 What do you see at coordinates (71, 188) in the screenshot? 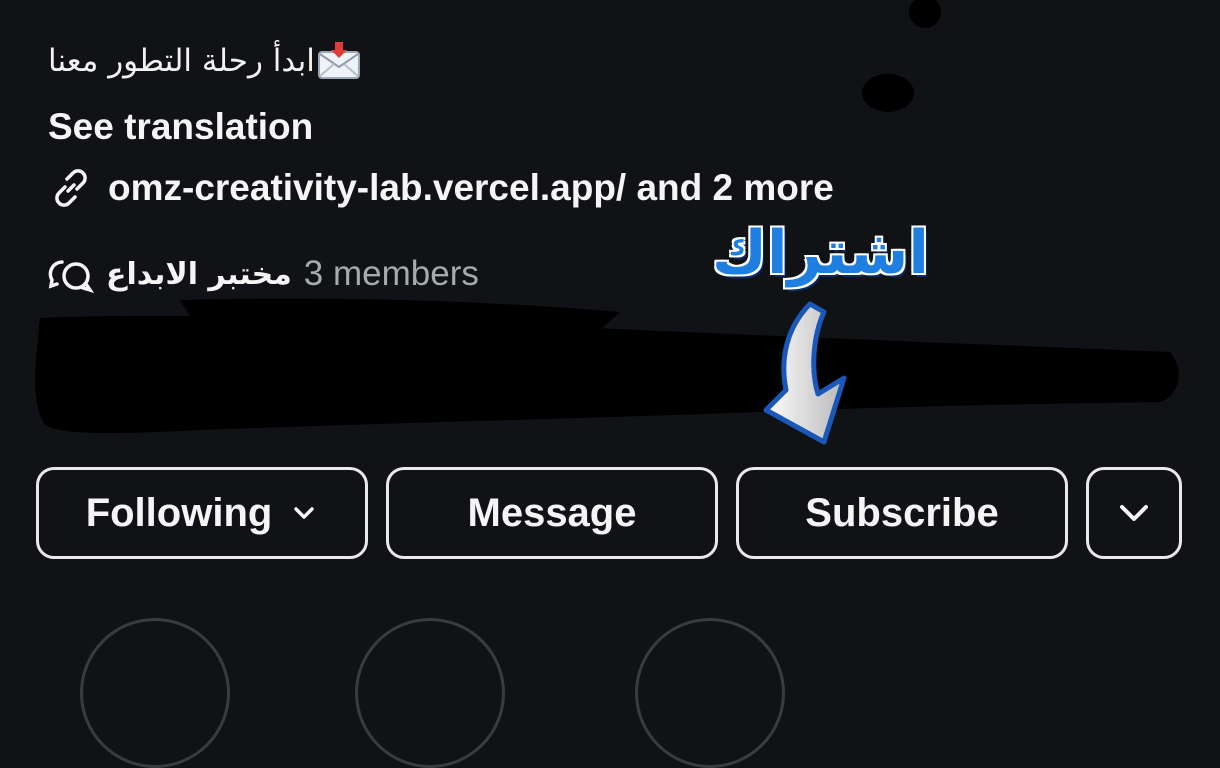
I see `link-icon` at bounding box center [71, 188].